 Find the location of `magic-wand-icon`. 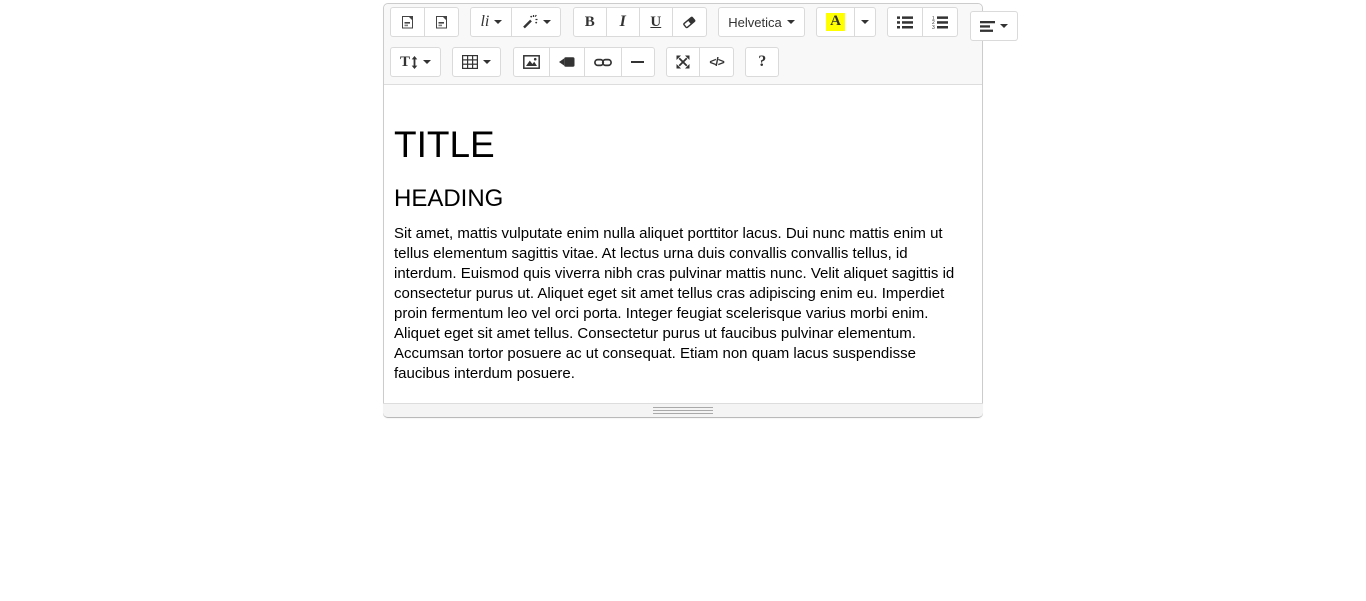

magic-wand-icon is located at coordinates (529, 22).